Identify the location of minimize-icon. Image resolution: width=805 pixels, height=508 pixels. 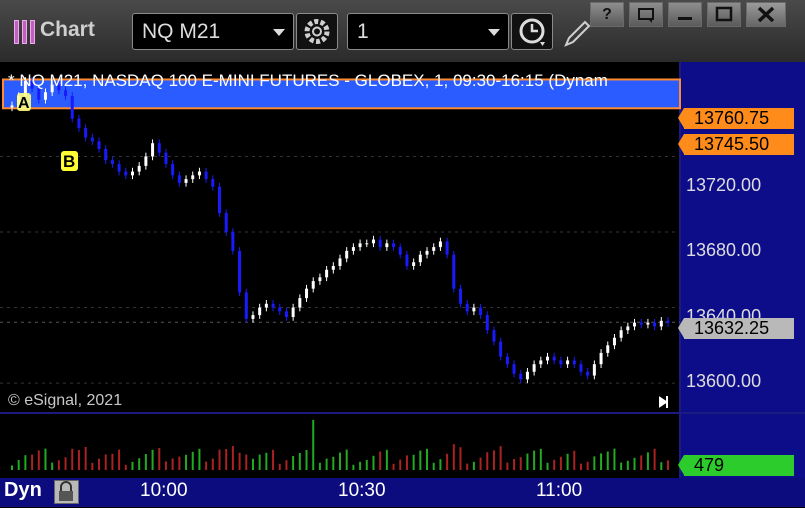
(685, 18).